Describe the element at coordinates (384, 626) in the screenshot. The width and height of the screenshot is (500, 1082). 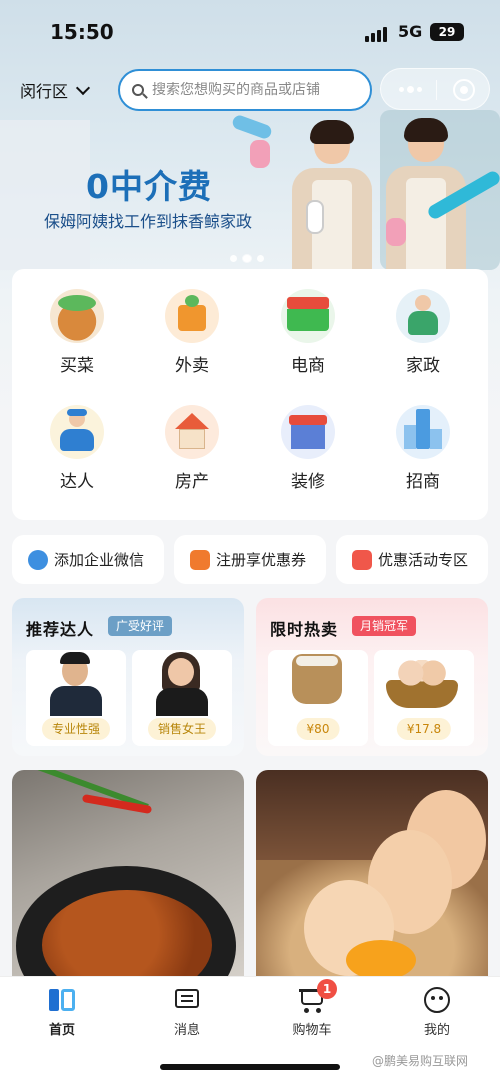
I see `hot-sale-tag: 月销冠军` at that location.